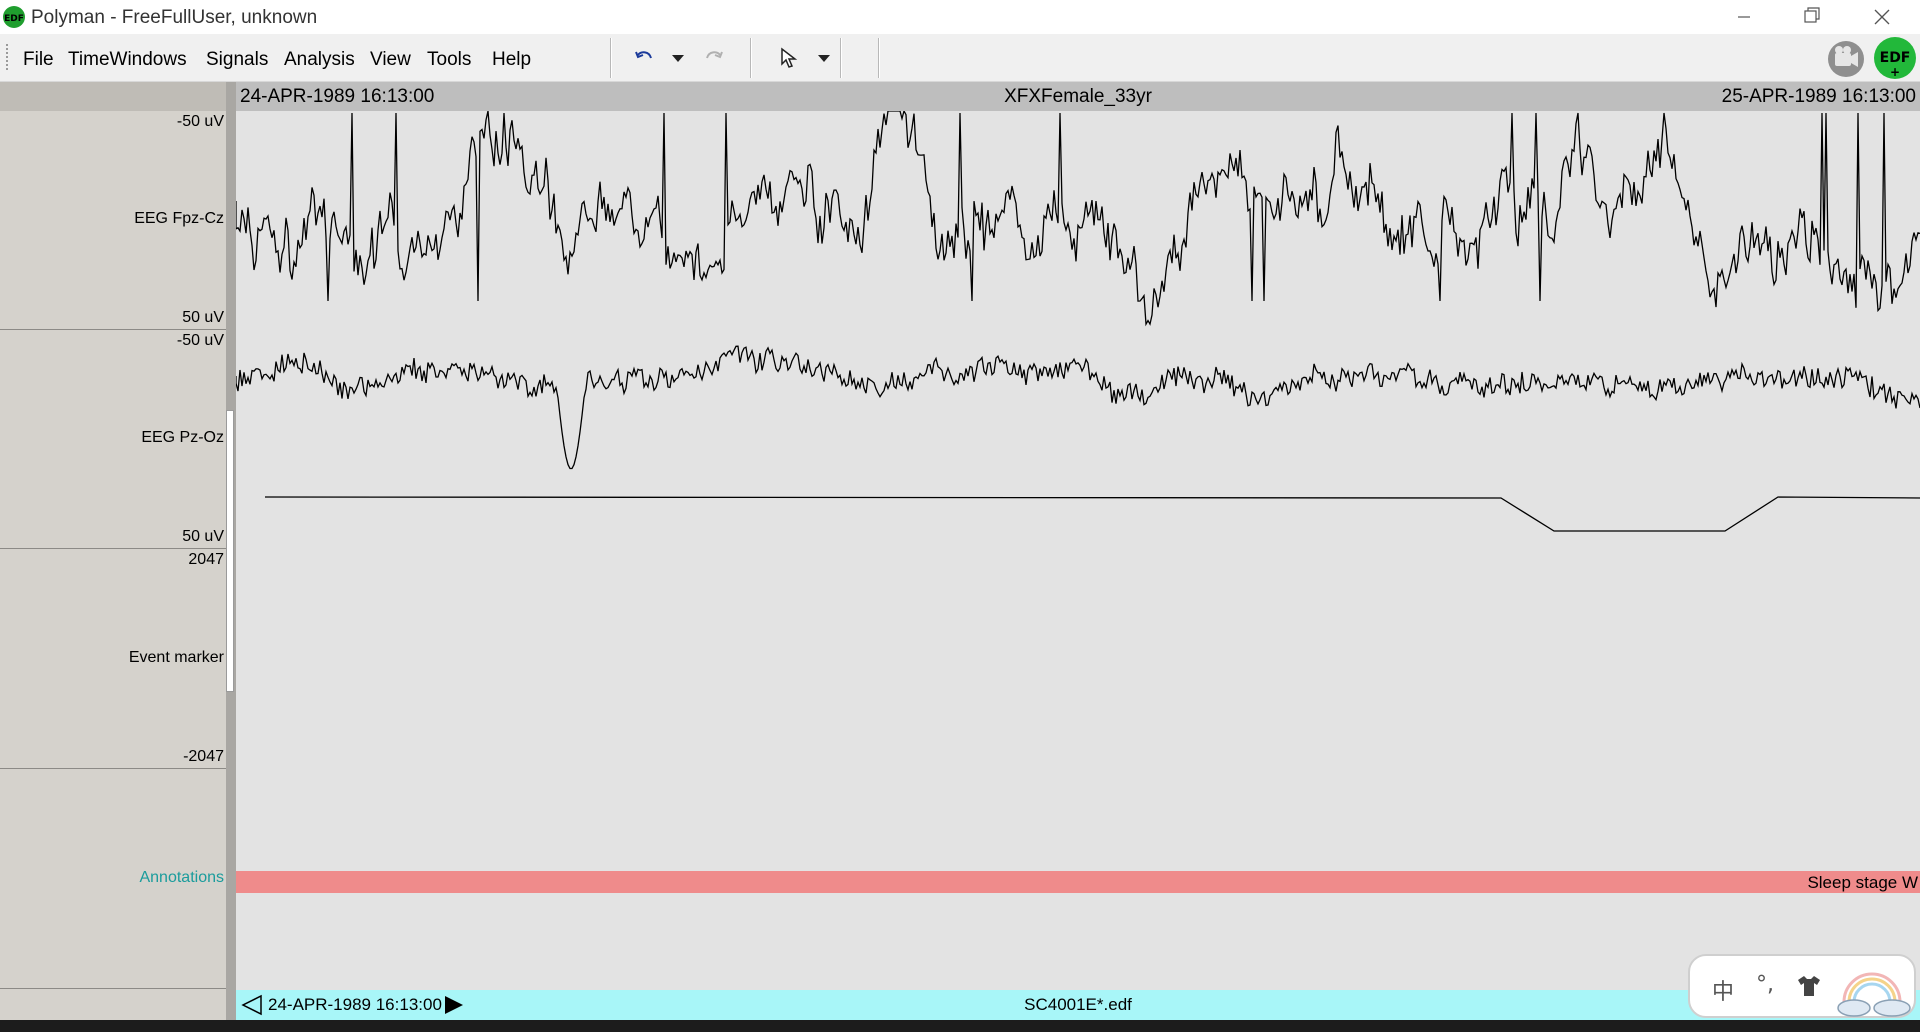 The width and height of the screenshot is (1920, 1032). Describe the element at coordinates (113, 659) in the screenshot. I see `channel-row-event-marker: 2047 Event marker -2047` at that location.